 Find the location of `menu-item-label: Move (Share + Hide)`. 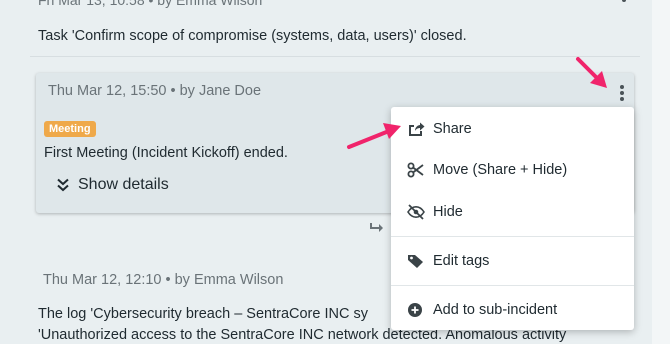

menu-item-label: Move (Share + Hide) is located at coordinates (500, 170).